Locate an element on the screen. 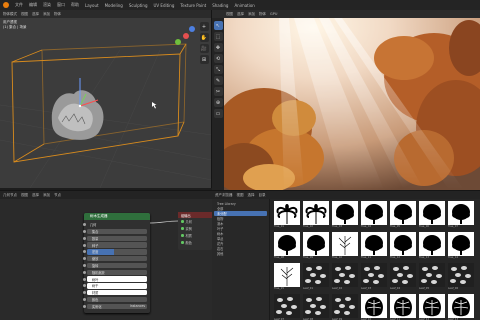 This screenshot has height=320, width=480. node-input-row: 密度 is located at coordinates (115, 252).